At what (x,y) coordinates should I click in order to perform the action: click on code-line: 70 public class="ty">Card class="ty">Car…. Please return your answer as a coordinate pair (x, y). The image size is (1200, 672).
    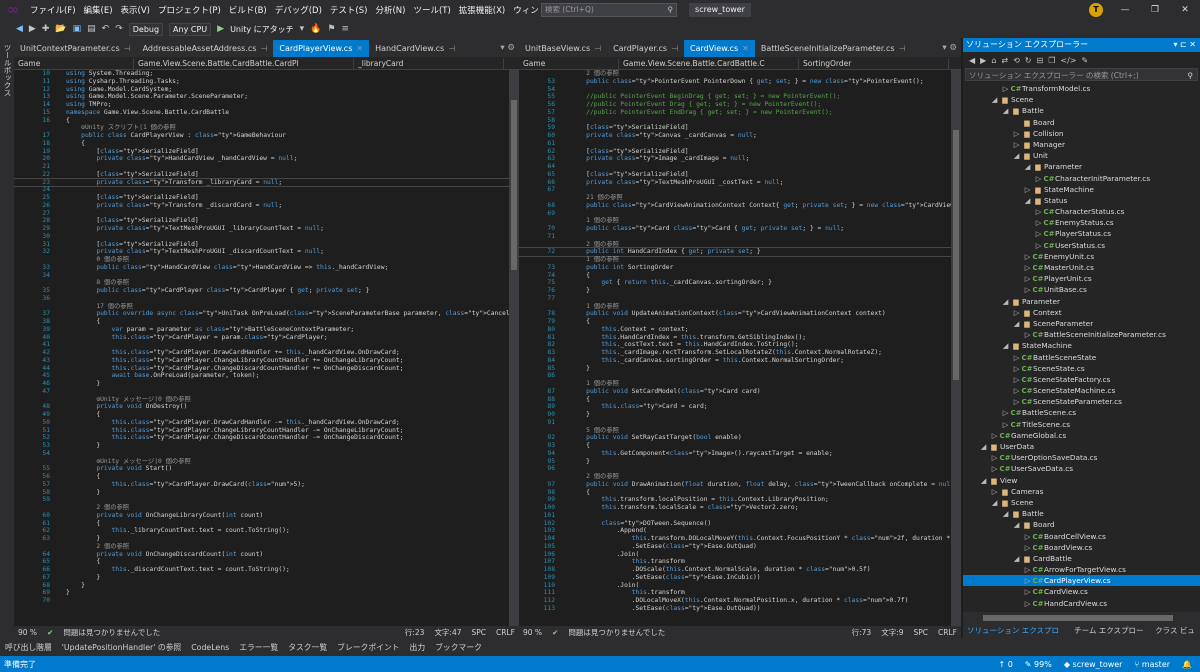
    Looking at the image, I should click on (735, 229).